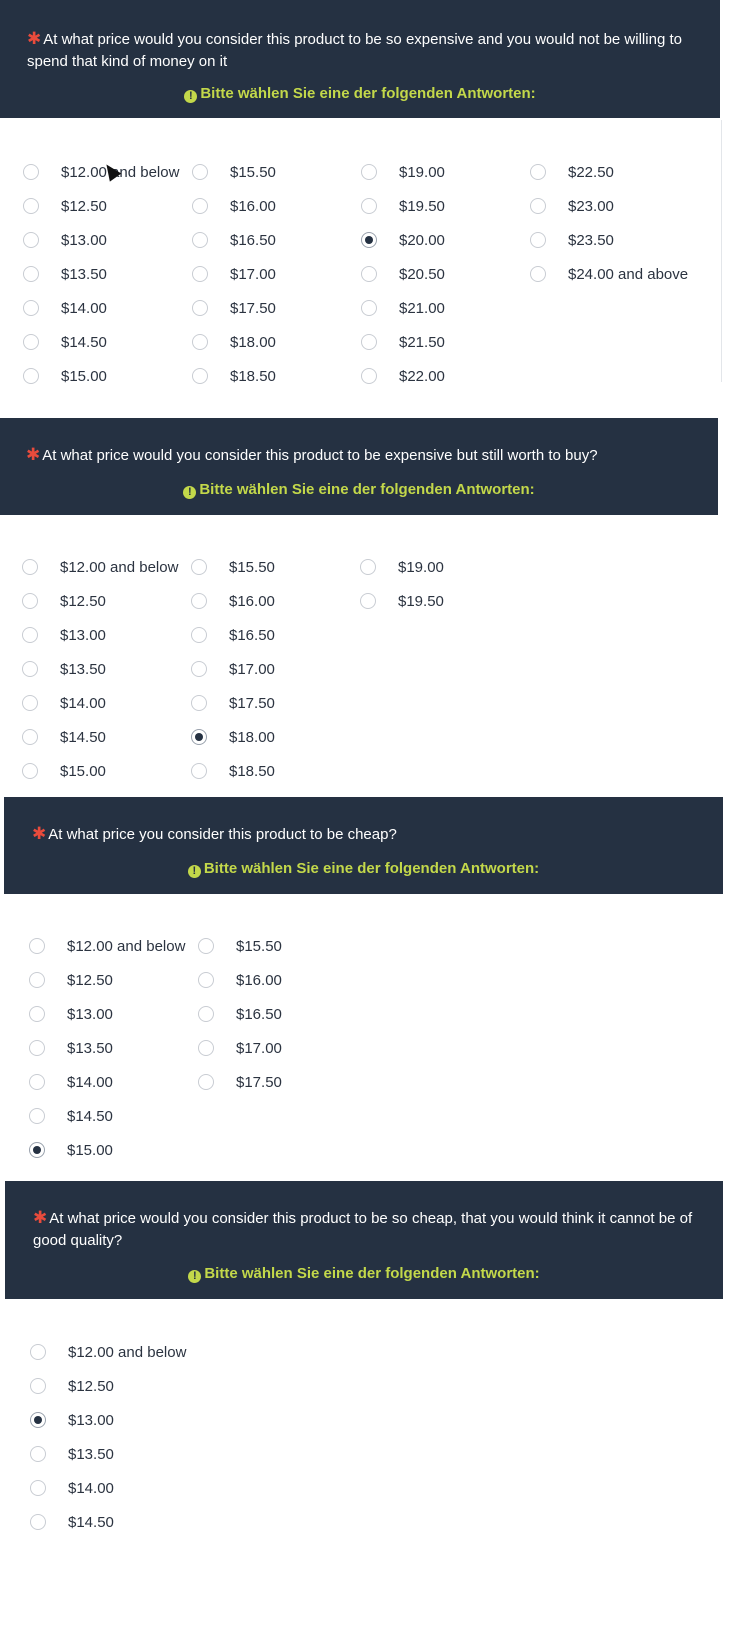 The height and width of the screenshot is (1630, 752). I want to click on radio-option: $23.50, so click(572, 240).